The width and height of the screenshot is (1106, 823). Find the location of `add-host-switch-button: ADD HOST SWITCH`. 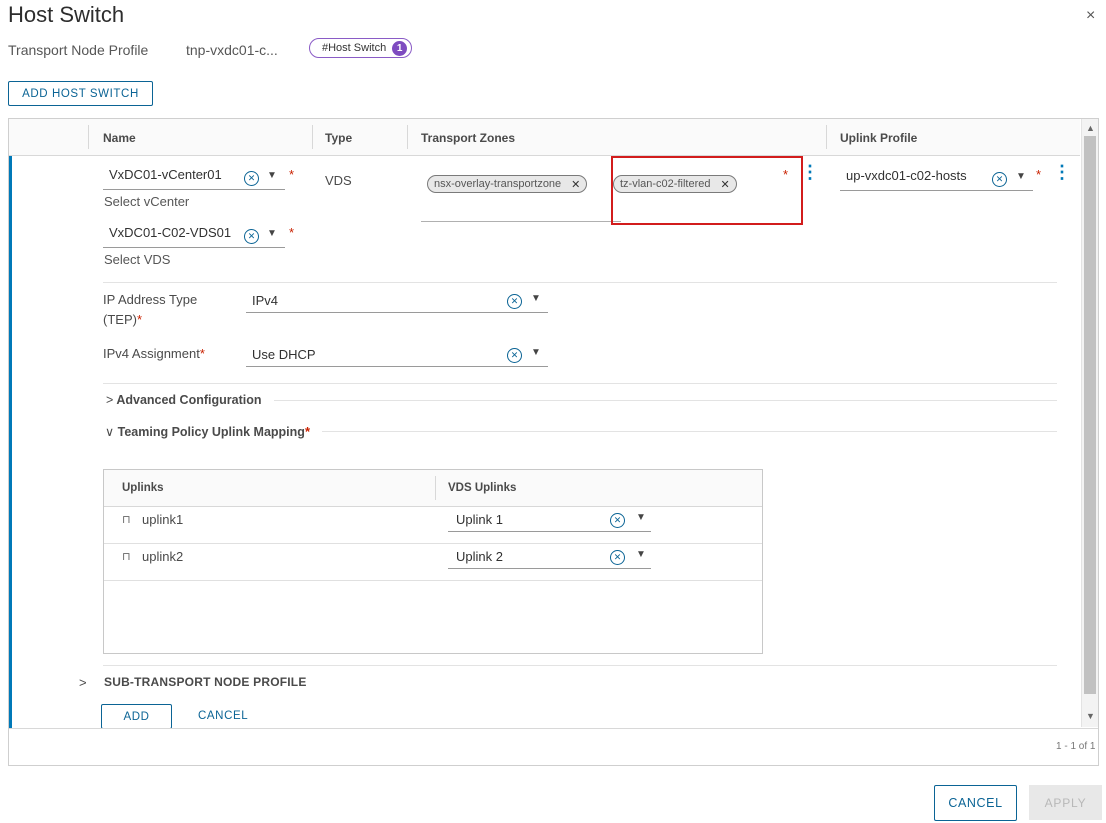

add-host-switch-button: ADD HOST SWITCH is located at coordinates (80, 93).